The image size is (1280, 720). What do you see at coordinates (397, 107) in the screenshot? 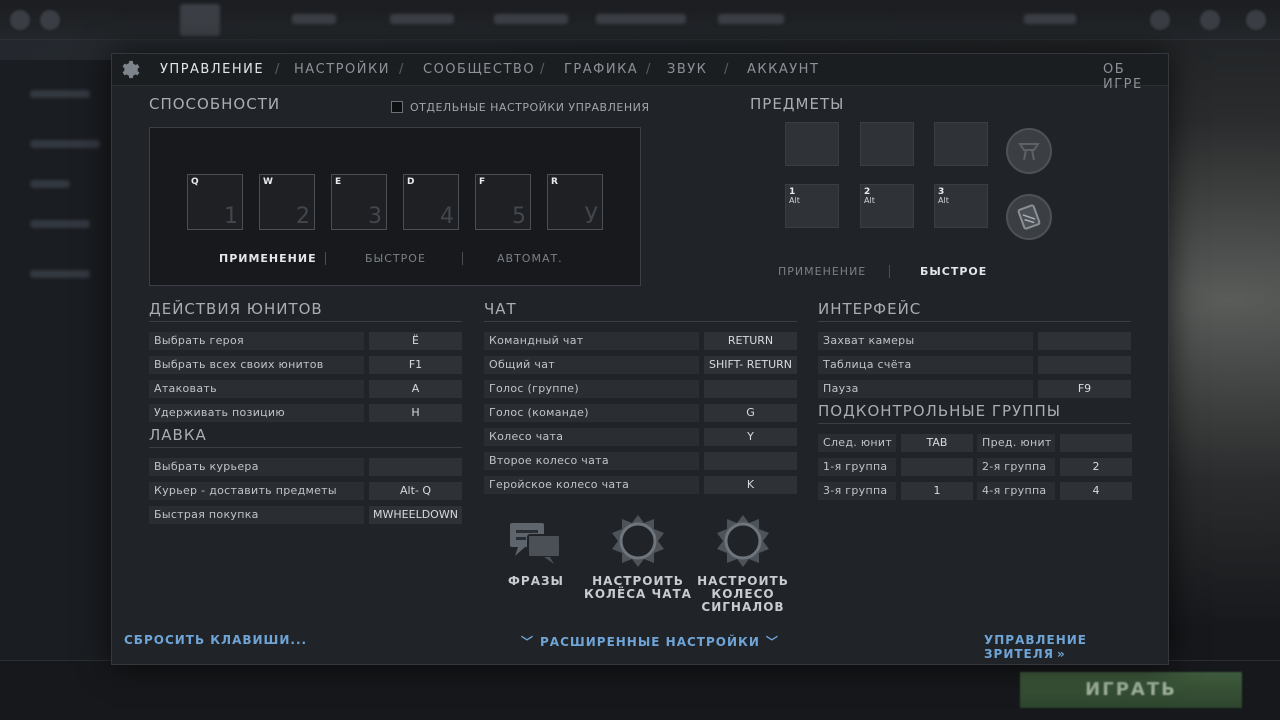
I see `separate-settings-checkbox` at bounding box center [397, 107].